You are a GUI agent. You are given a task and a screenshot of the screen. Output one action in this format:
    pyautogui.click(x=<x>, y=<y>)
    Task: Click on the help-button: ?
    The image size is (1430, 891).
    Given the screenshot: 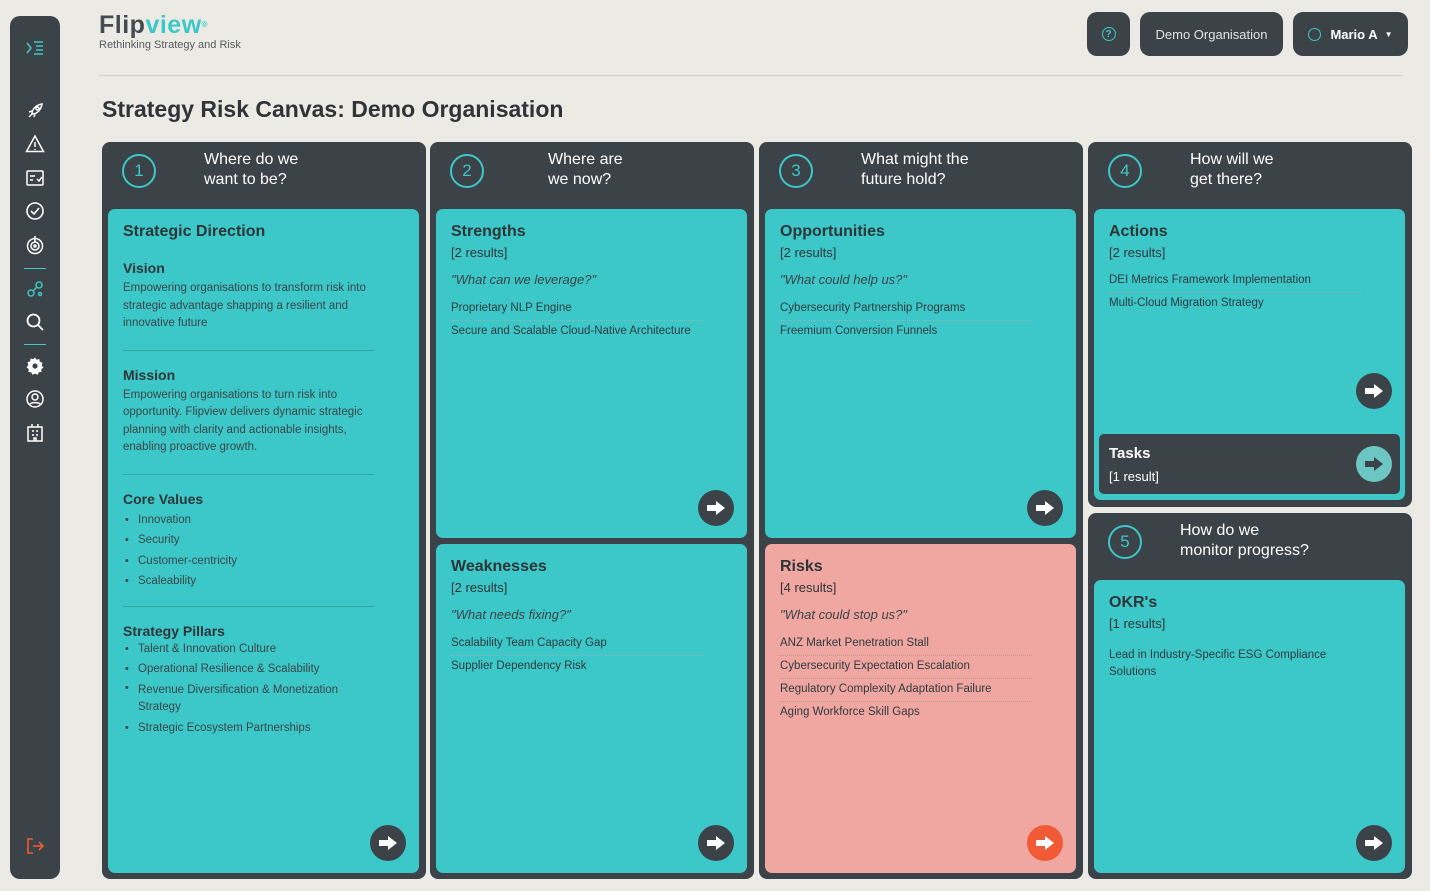 What is the action you would take?
    pyautogui.click(x=1108, y=34)
    